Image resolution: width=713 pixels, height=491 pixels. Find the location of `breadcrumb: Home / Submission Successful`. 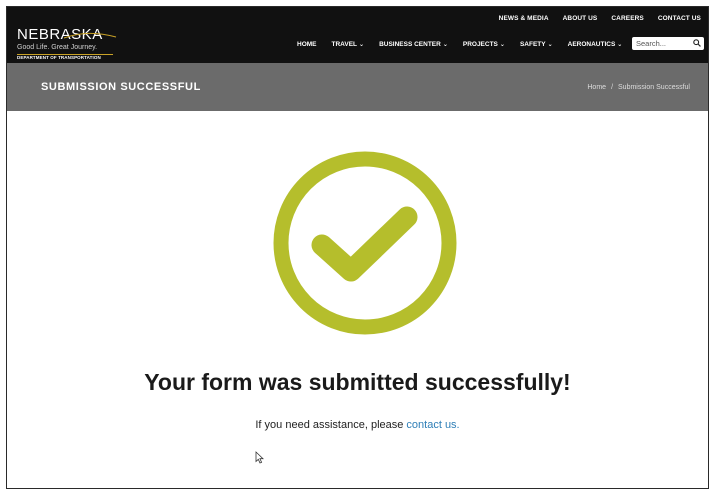

breadcrumb: Home / Submission Successful is located at coordinates (638, 87).